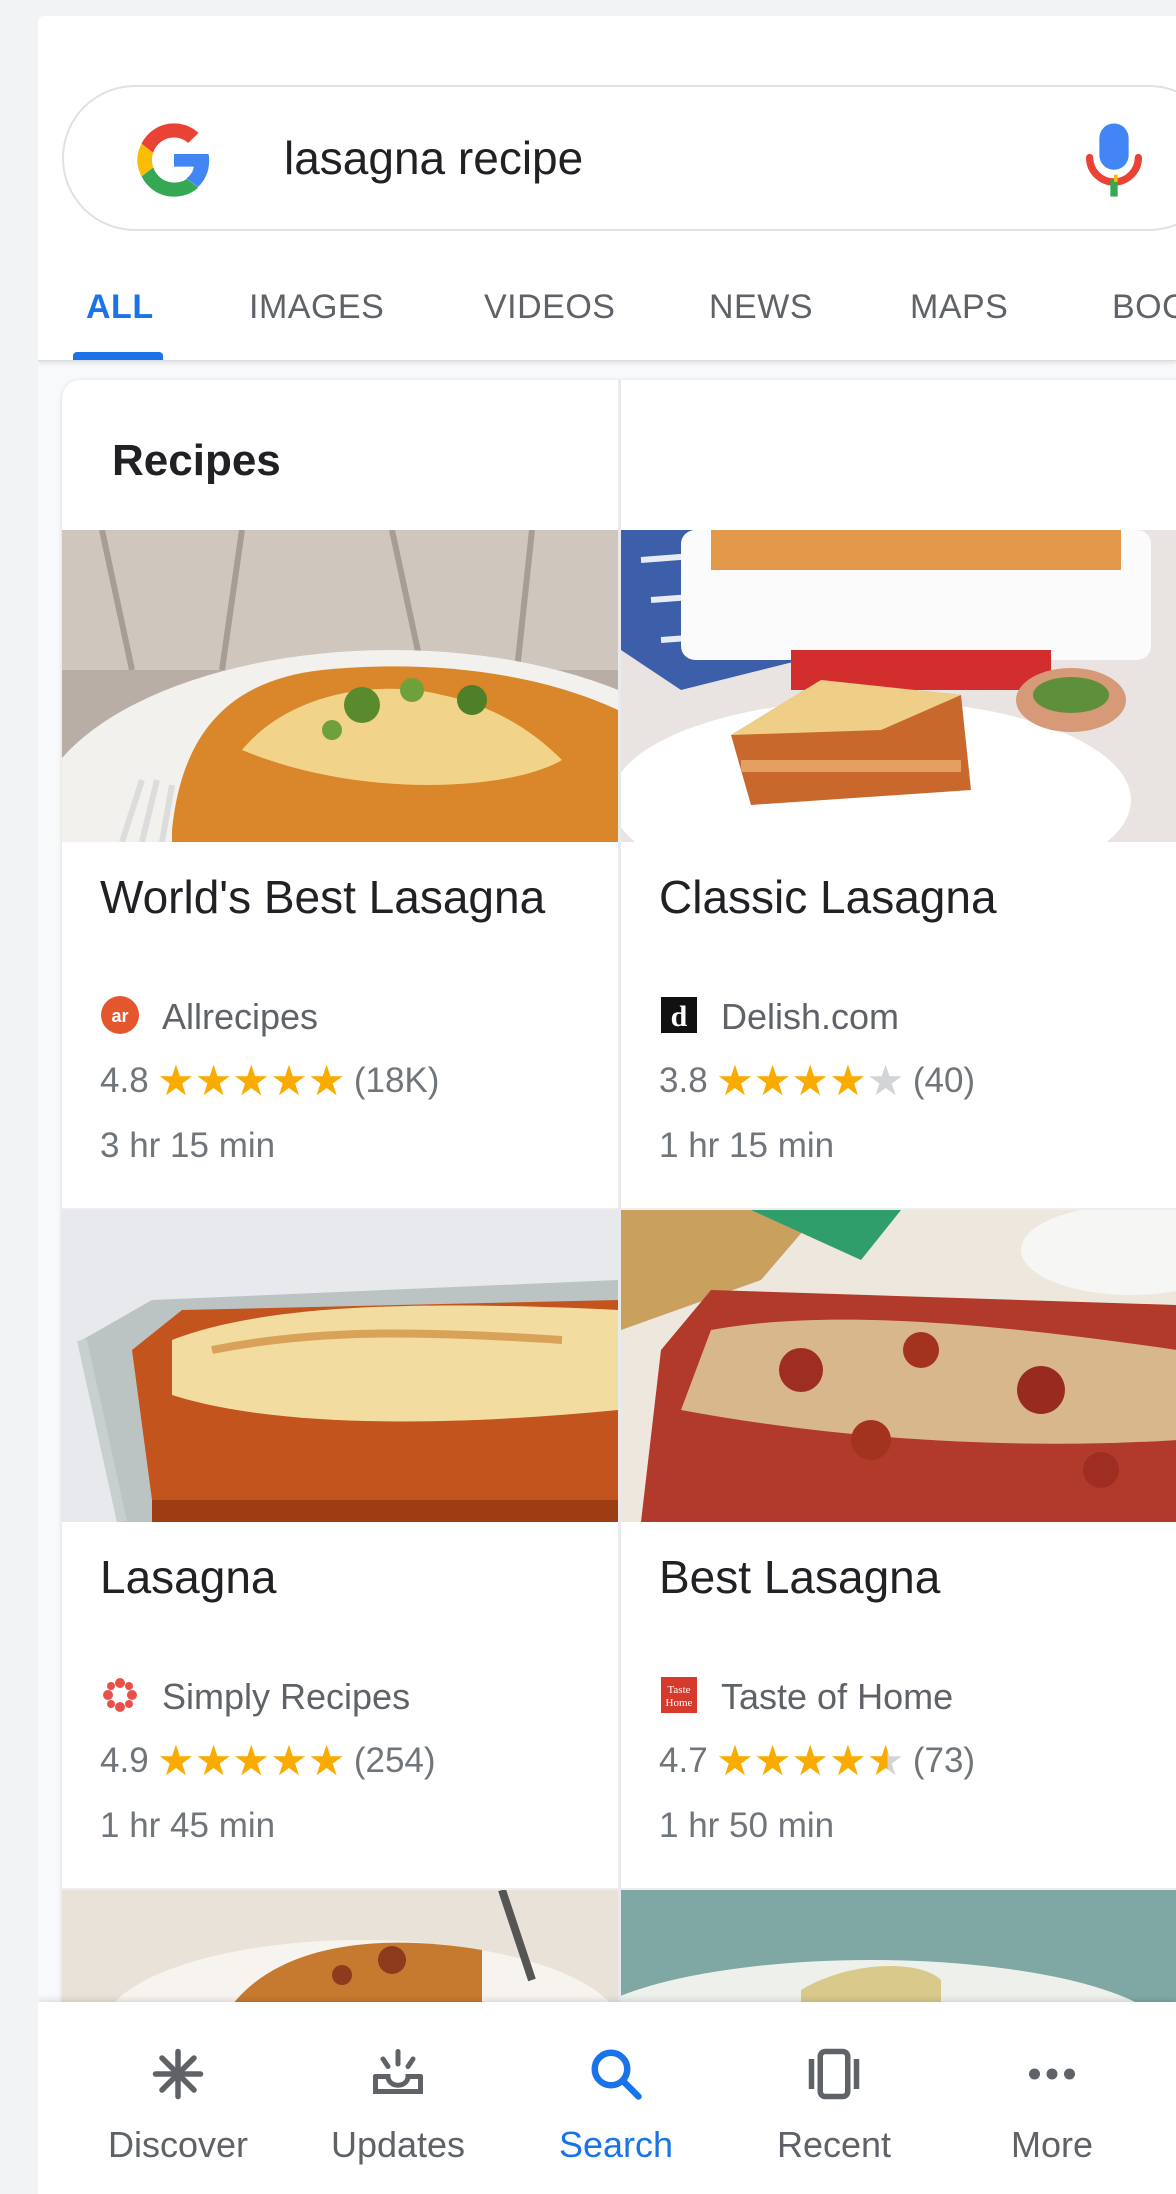 This screenshot has height=2194, width=1176. Describe the element at coordinates (396, 1080) in the screenshot. I see `review-count: (18K)` at that location.